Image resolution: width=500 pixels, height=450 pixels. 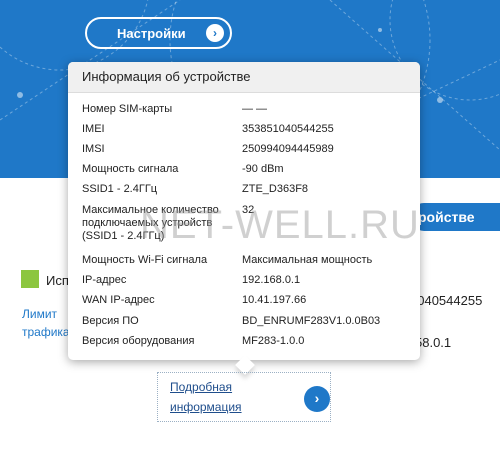 What do you see at coordinates (274, 300) in the screenshot?
I see `row-value: 10.41.197.66` at bounding box center [274, 300].